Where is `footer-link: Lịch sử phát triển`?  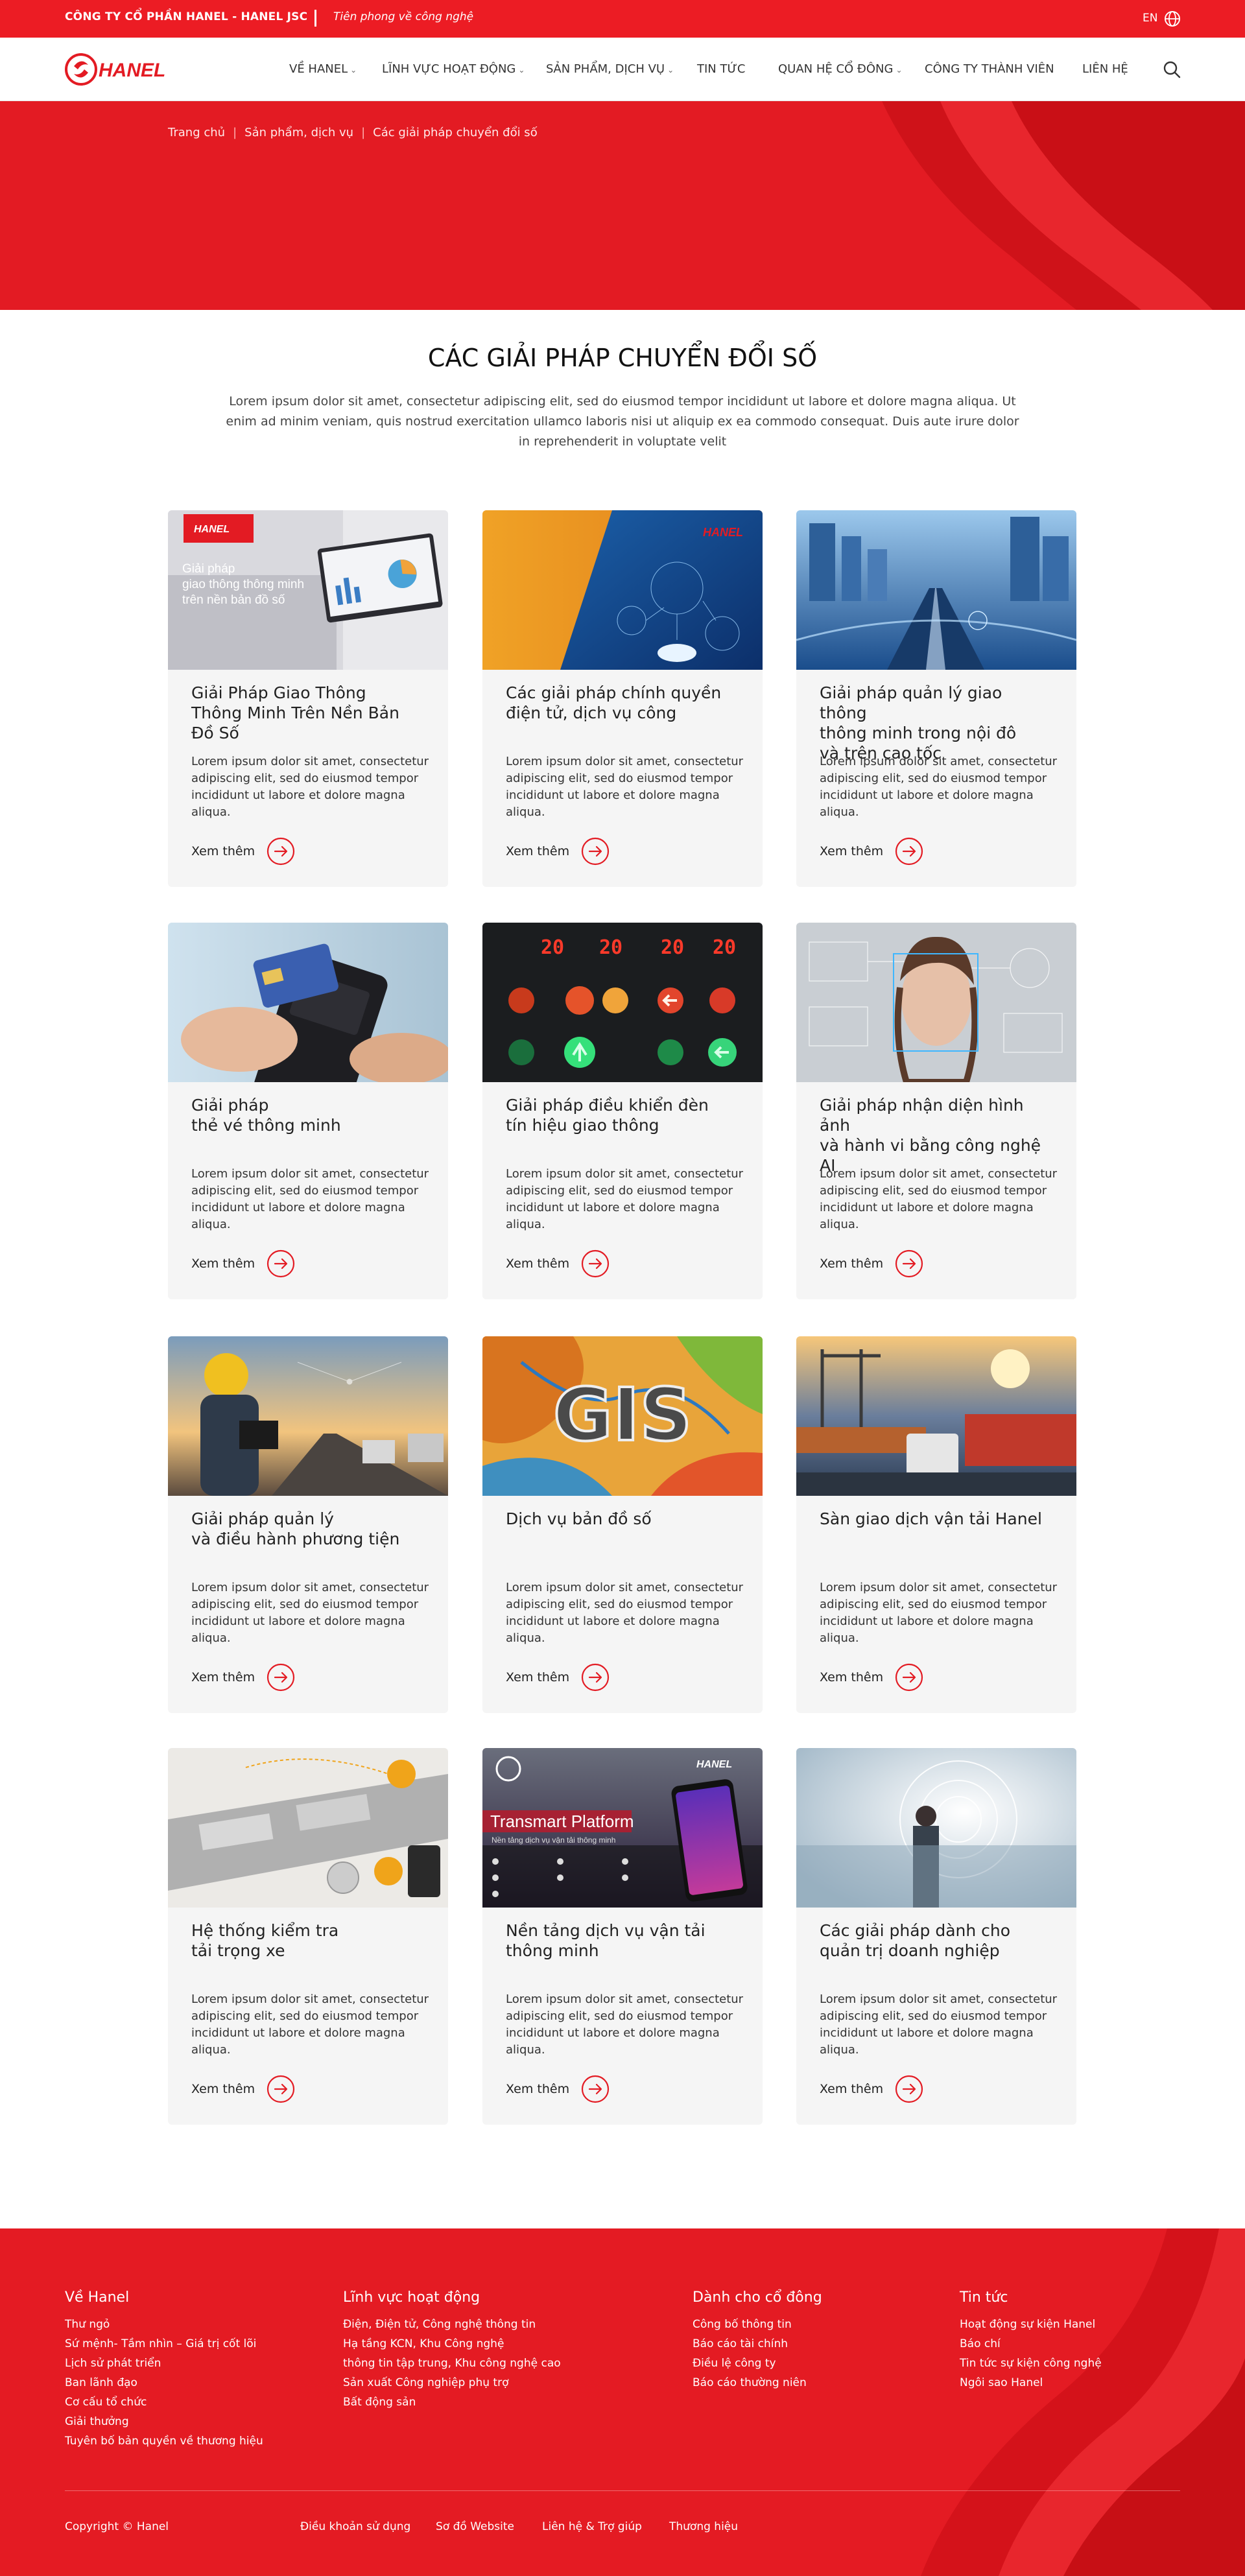
footer-link: Lịch sử phát triển is located at coordinates (164, 2363).